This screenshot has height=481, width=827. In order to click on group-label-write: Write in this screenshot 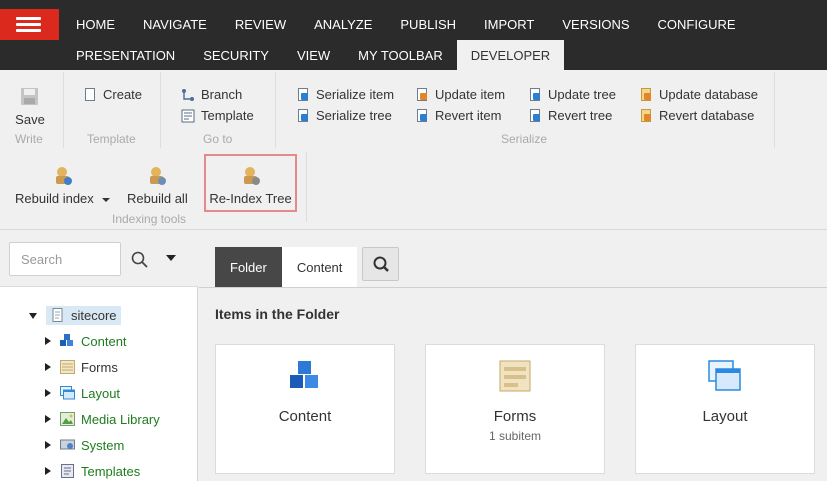, I will do `click(29, 139)`.